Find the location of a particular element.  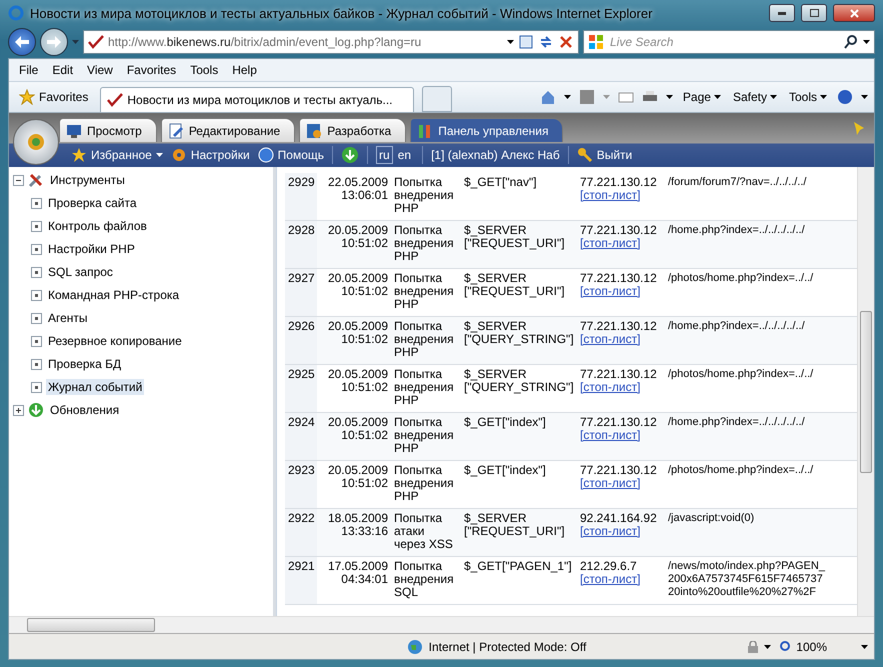

table-cell: $_SERVER ["REQUEST_URI"] is located at coordinates (519, 244).